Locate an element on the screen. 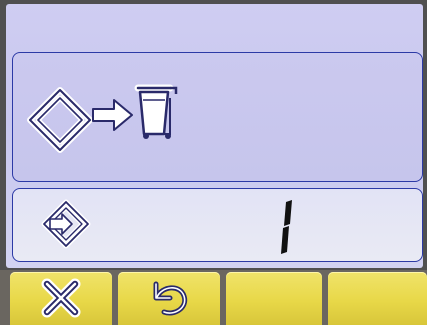 The image size is (427, 325). trash-bin-icon is located at coordinates (156, 111).